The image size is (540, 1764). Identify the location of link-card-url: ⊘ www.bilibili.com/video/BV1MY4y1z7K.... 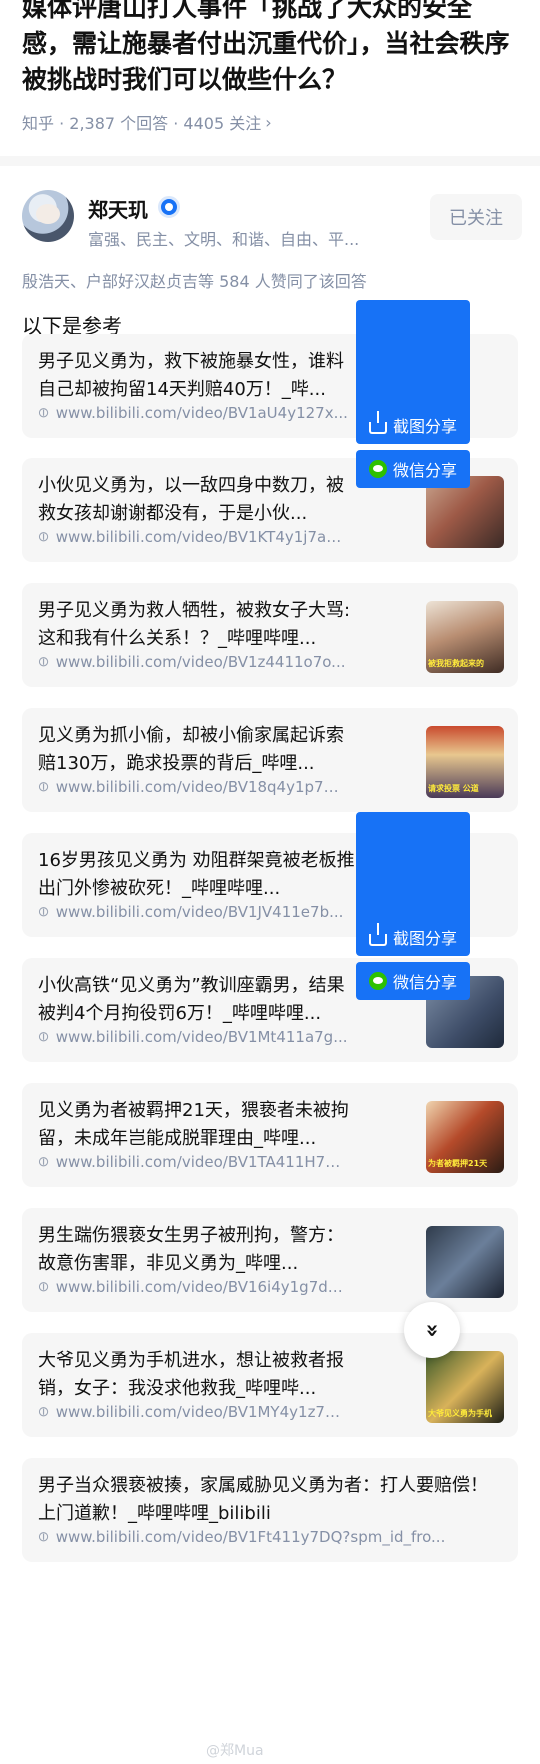
(193, 1412).